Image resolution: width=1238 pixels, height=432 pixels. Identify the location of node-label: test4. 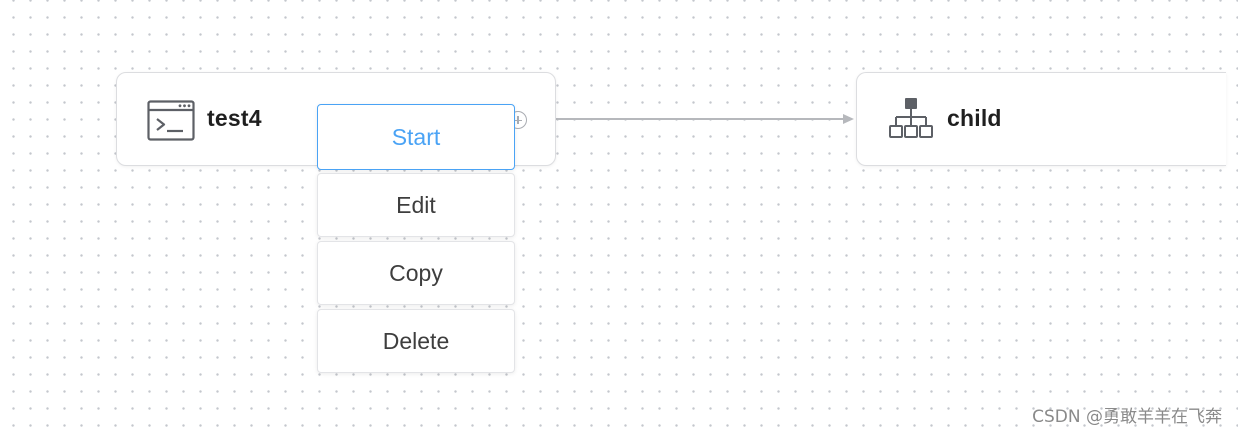
(234, 118).